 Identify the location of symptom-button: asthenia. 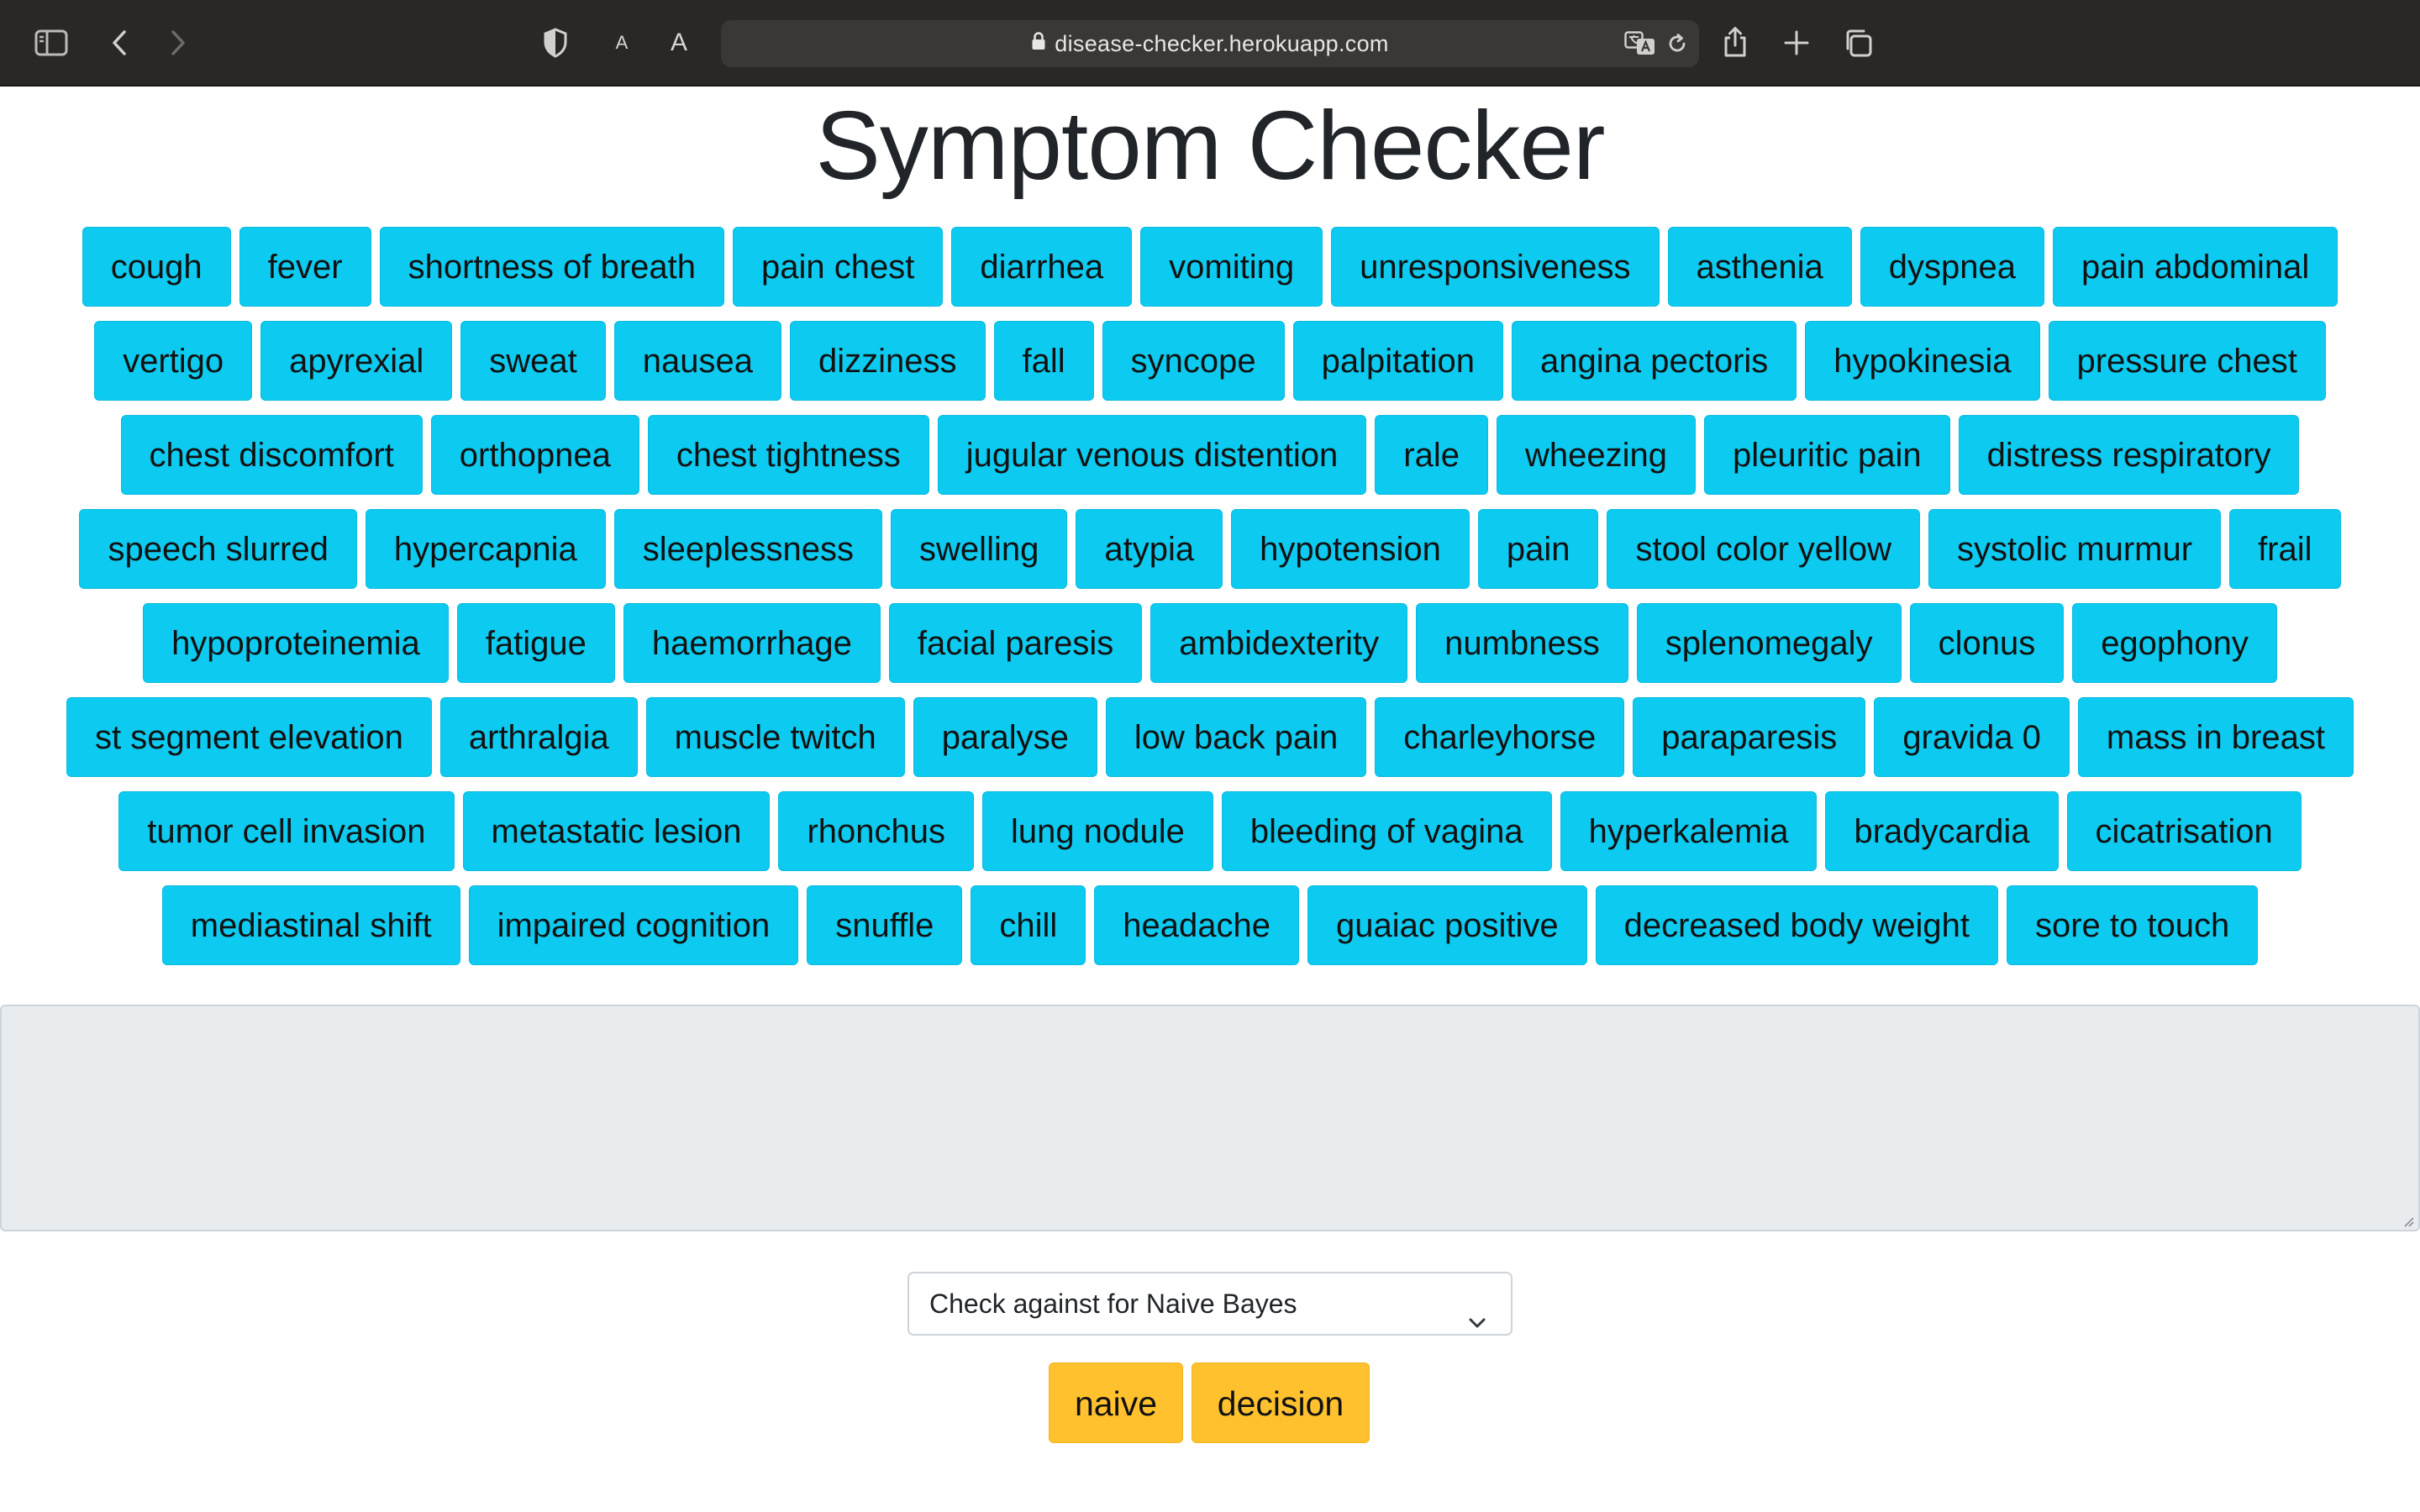
(1759, 267).